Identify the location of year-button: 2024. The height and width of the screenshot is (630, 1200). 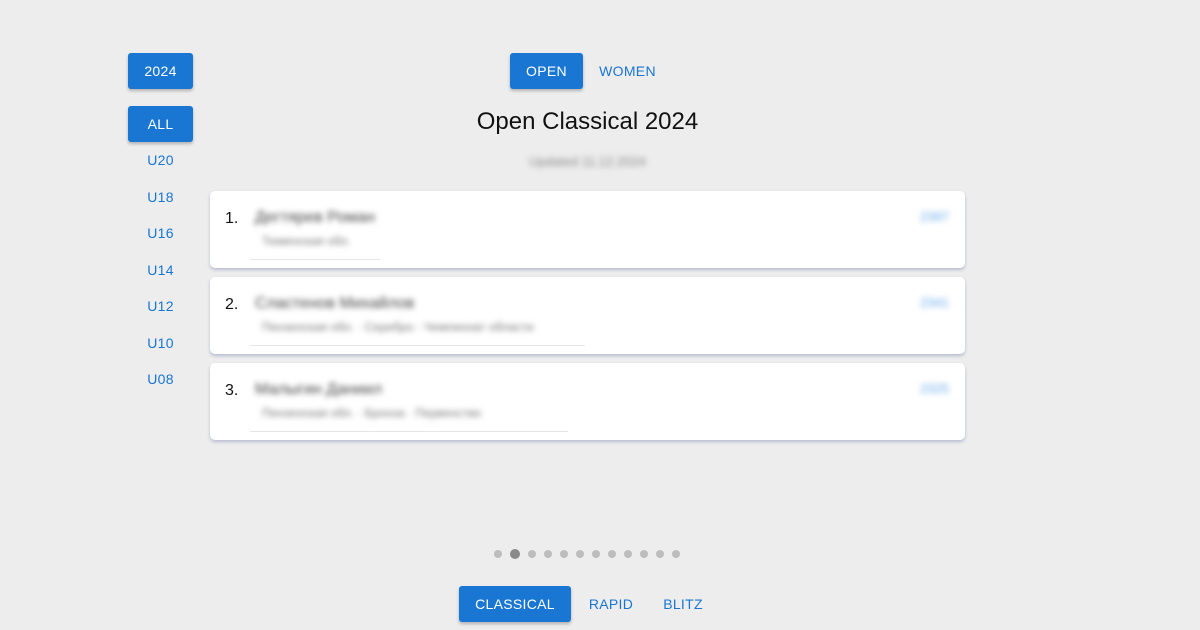
(160, 71).